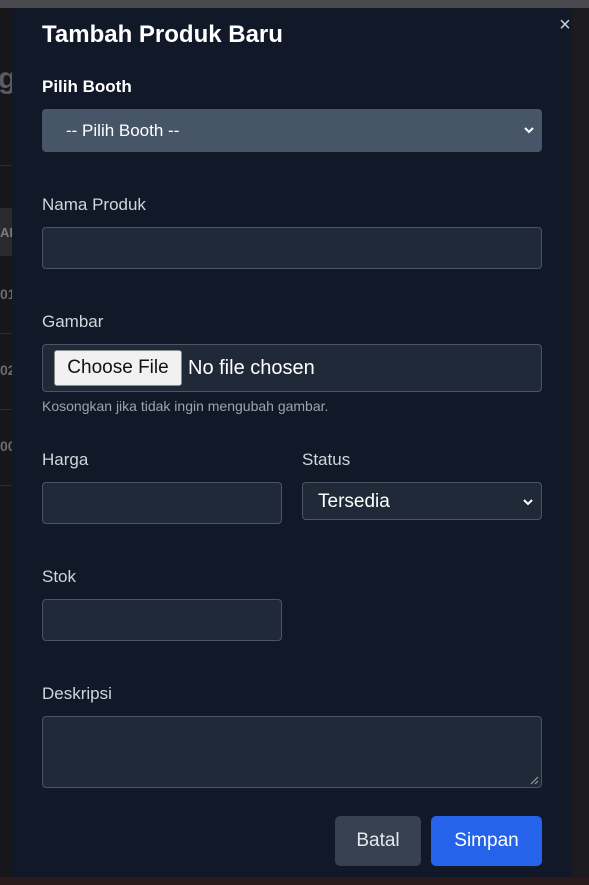  I want to click on price-label: Harga, so click(65, 459).